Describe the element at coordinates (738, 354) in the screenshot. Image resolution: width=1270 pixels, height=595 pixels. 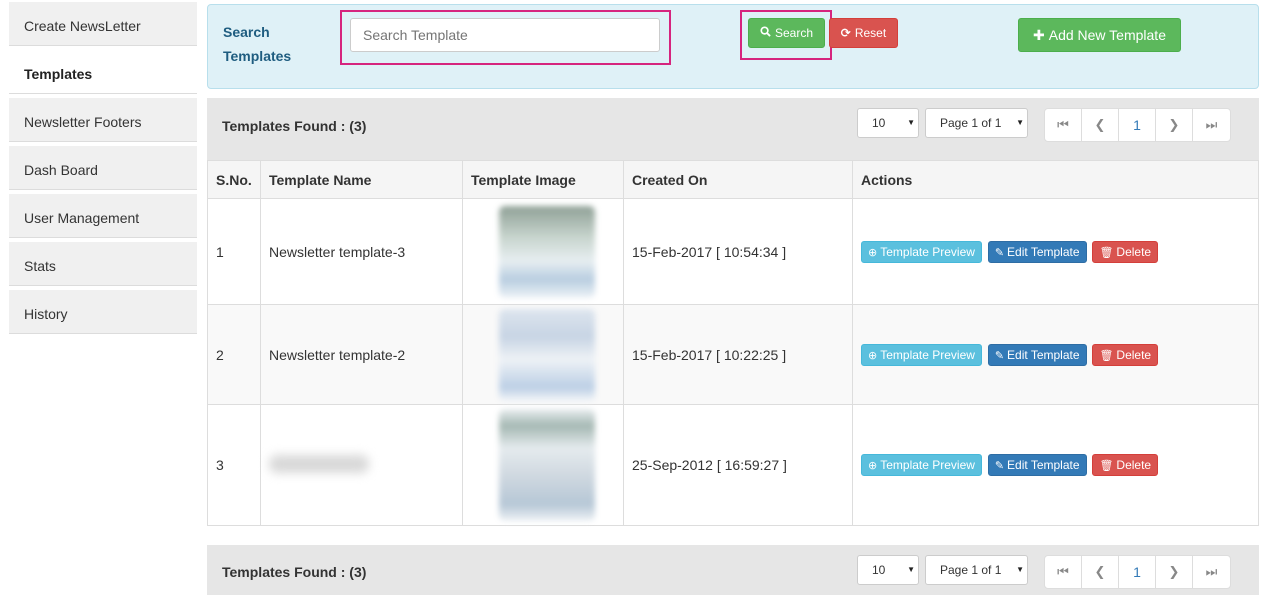
I see `row-created-on: 15-Feb-2017 [ 10:22:25 ]` at that location.